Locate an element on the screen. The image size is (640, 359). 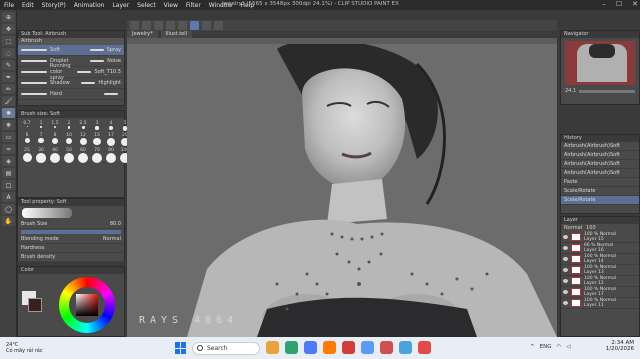
text-icon: A is located at coordinates (8, 197).